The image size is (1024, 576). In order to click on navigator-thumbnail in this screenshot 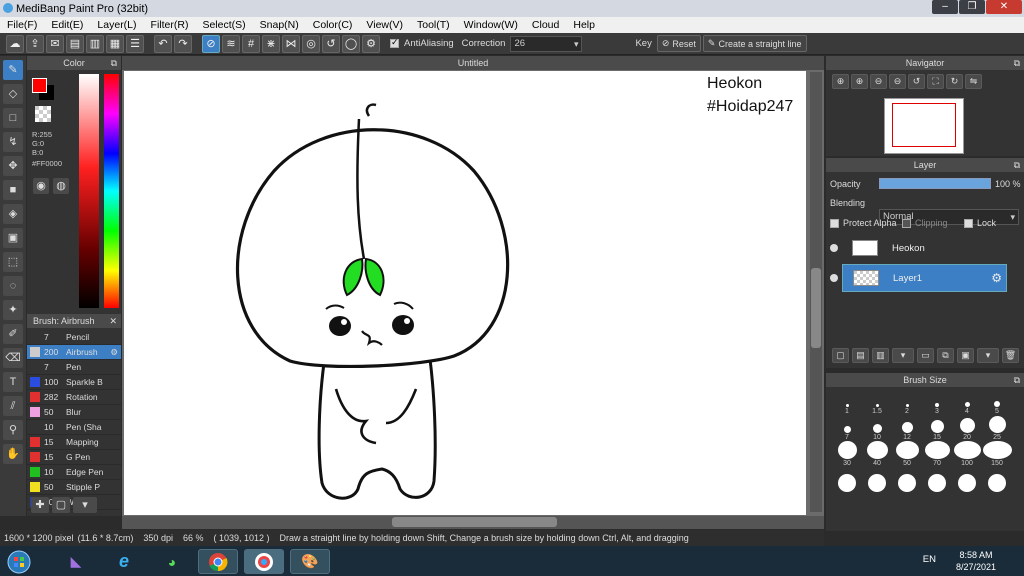, I will do `click(924, 126)`.